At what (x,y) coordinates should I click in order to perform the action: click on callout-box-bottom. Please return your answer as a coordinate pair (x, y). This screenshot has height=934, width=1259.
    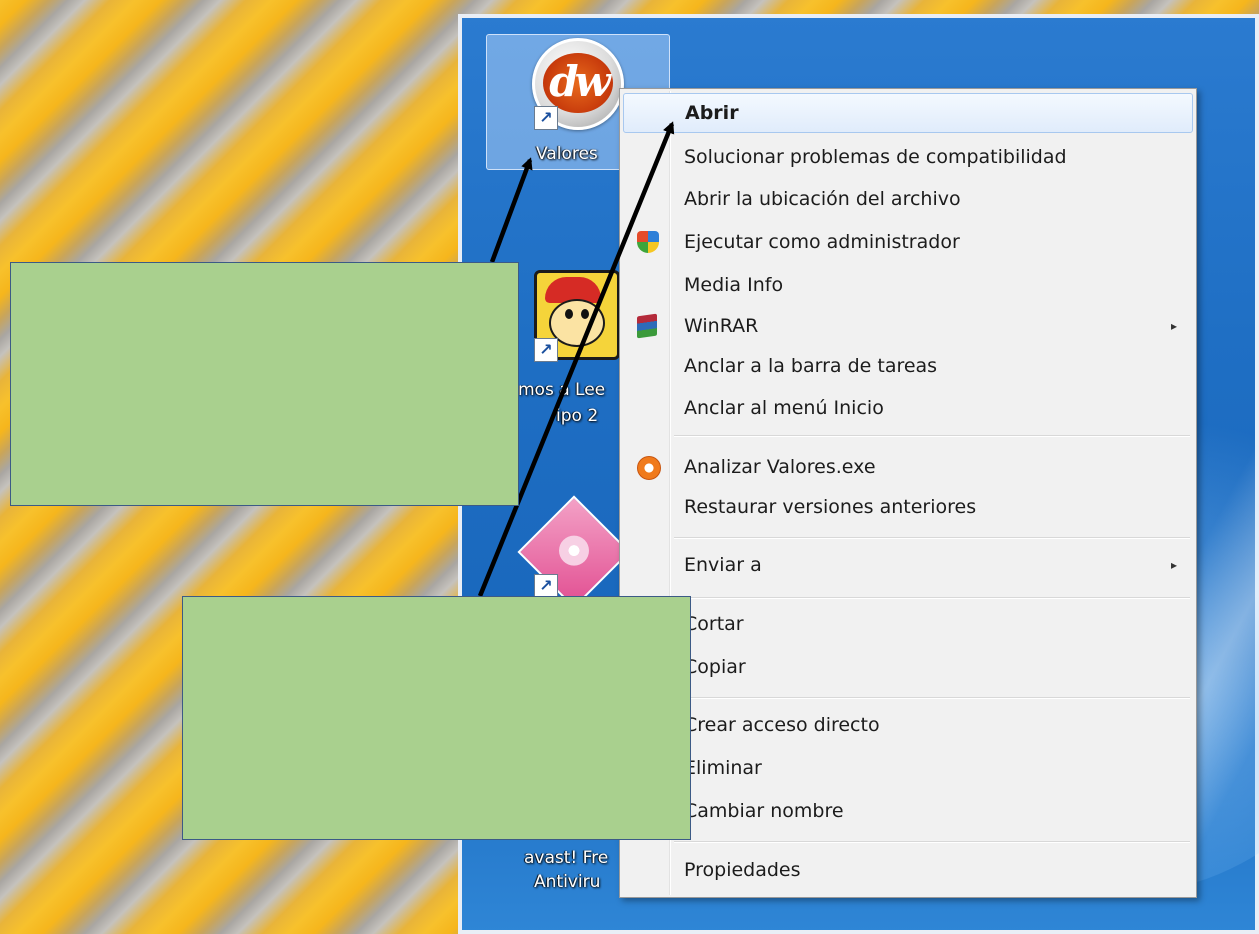
    Looking at the image, I should click on (436, 718).